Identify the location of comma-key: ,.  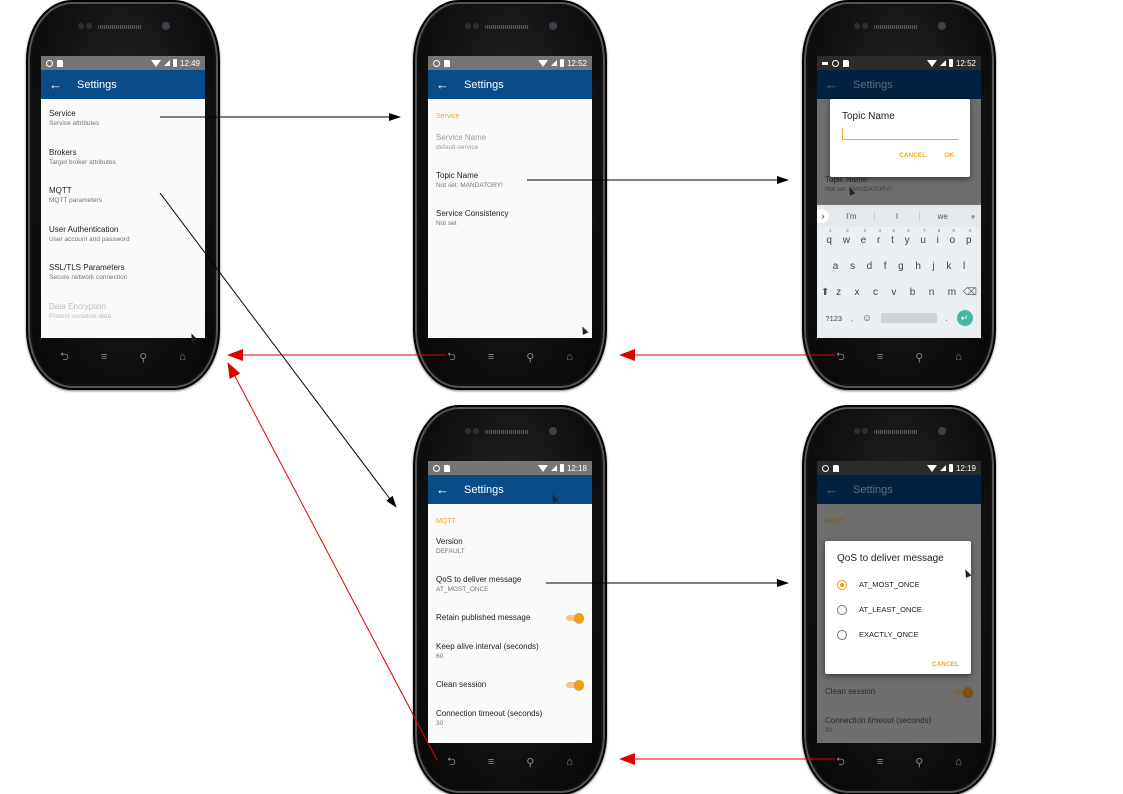
(852, 318).